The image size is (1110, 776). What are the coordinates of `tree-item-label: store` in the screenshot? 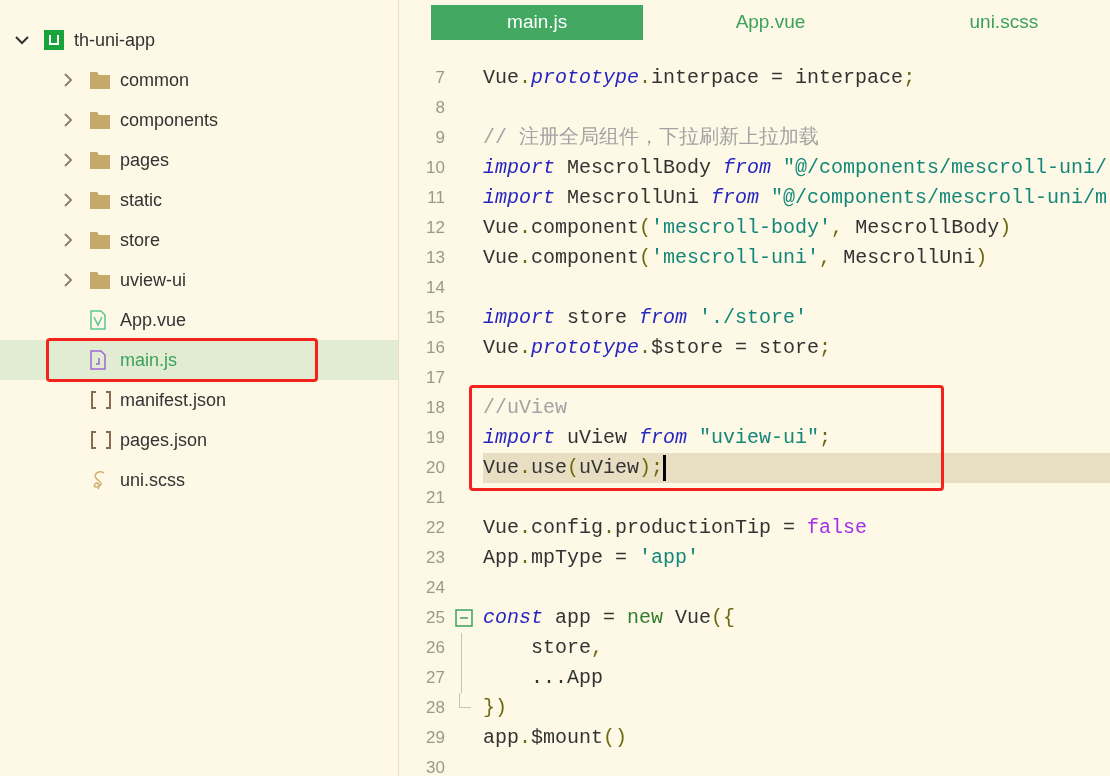 It's located at (140, 240).